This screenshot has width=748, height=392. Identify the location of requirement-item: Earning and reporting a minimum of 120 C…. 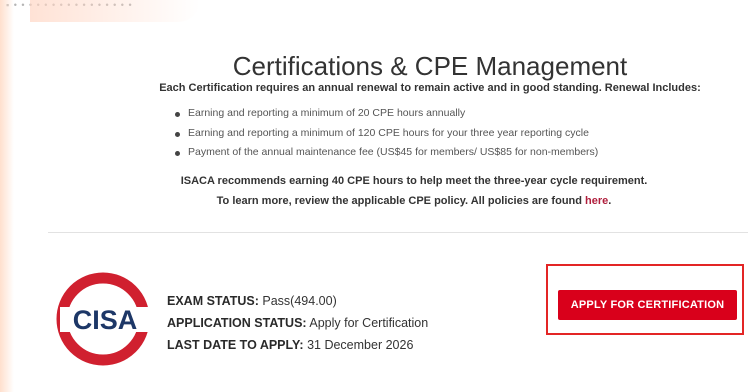
(386, 134).